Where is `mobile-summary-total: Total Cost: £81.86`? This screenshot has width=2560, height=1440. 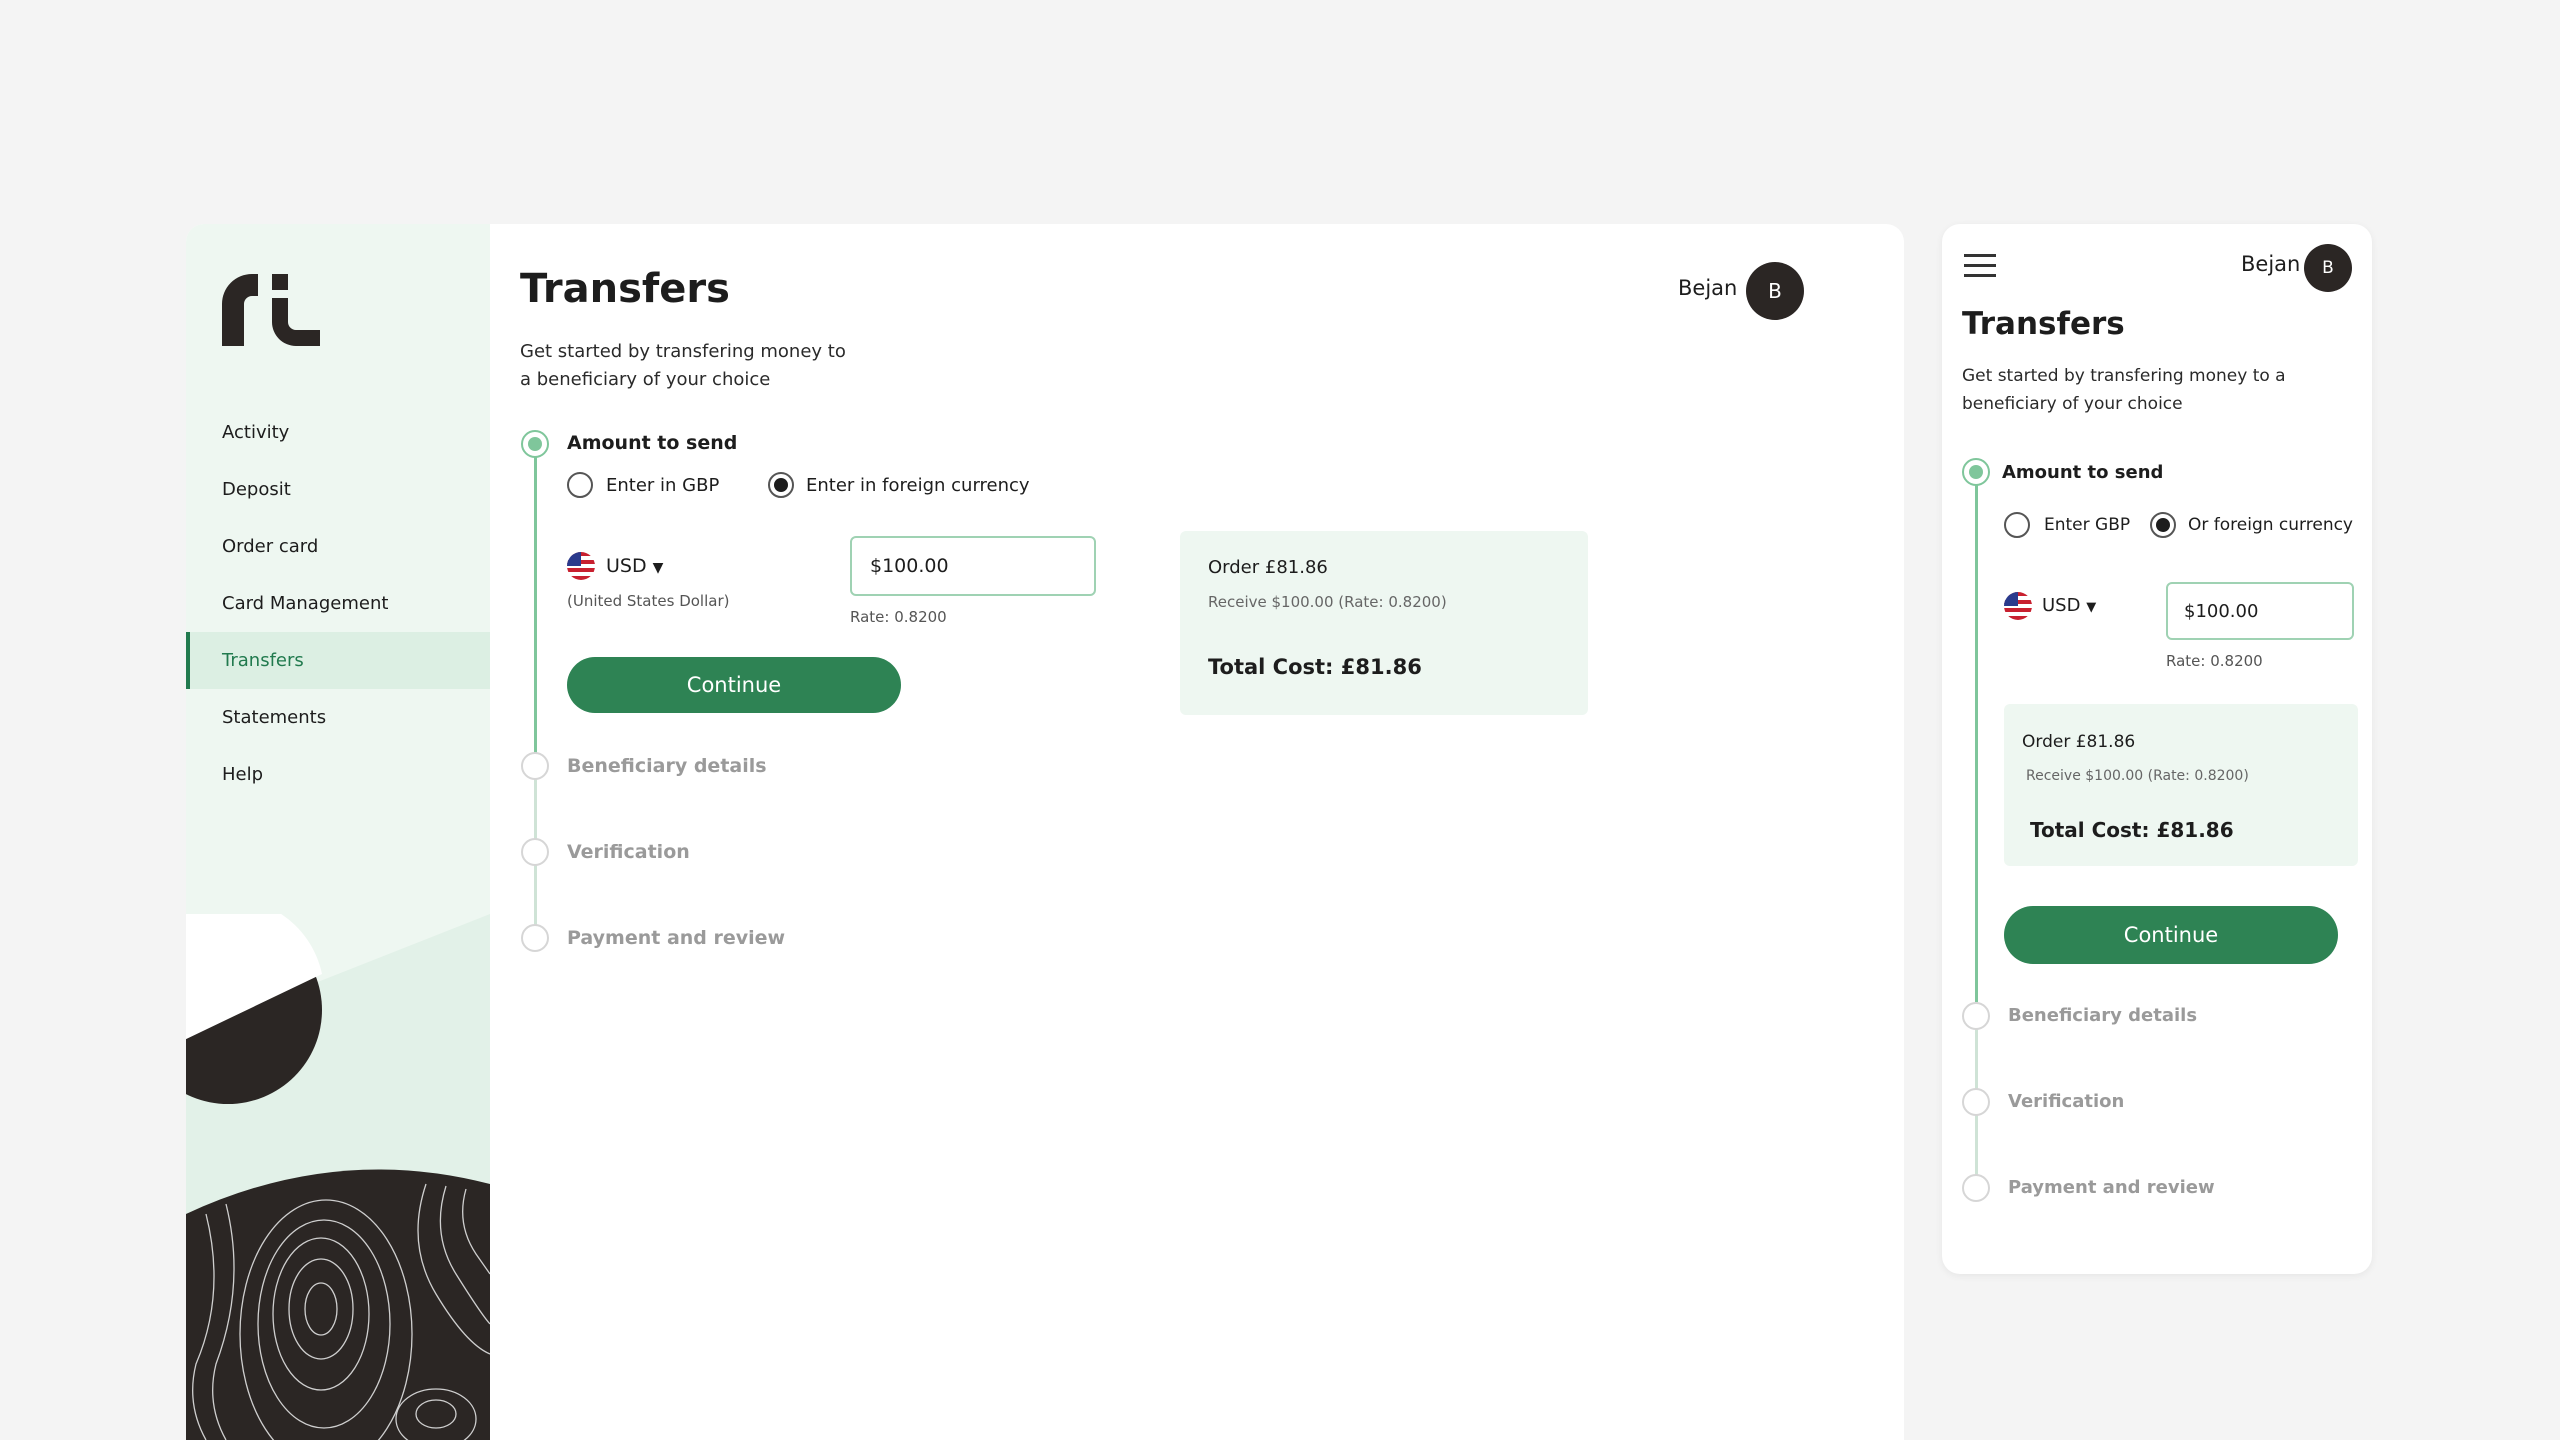
mobile-summary-total: Total Cost: £81.86 is located at coordinates (2132, 830).